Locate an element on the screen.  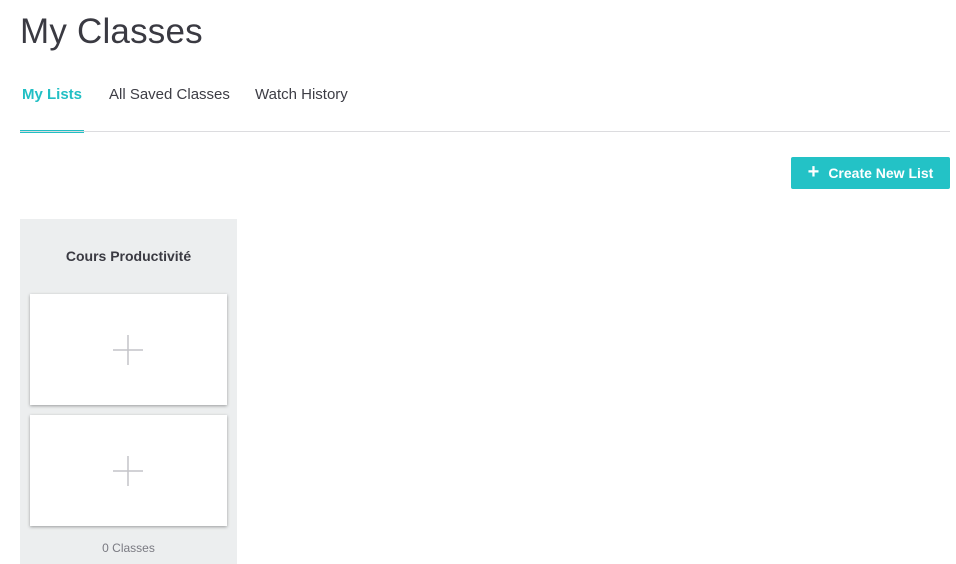
tab-all-saved-classes: All Saved Classes is located at coordinates (169, 109).